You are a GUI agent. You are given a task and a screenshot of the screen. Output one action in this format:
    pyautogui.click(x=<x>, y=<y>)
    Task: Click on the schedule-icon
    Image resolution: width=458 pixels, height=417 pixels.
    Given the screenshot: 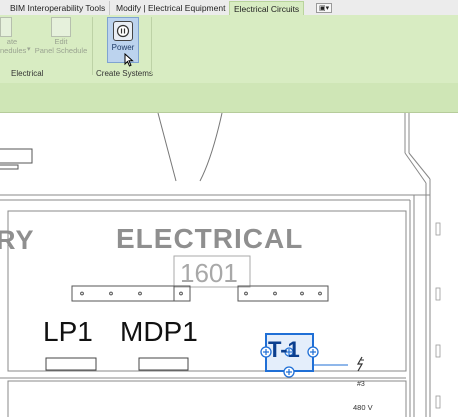 What is the action you would take?
    pyautogui.click(x=6, y=27)
    